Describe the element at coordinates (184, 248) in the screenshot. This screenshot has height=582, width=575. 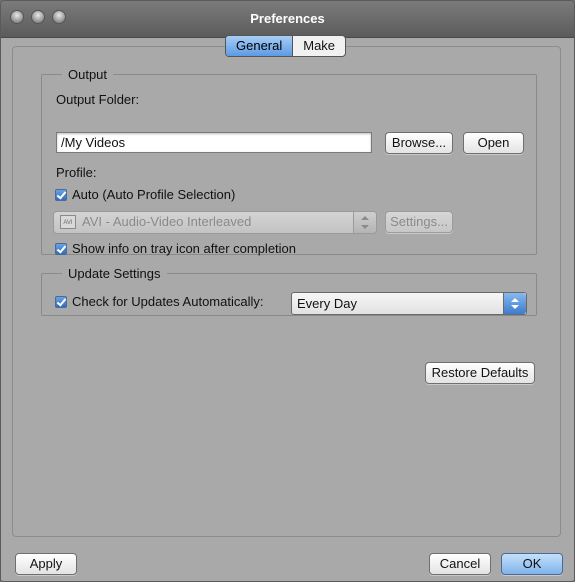
I see `tray-info-label: Show info on tray icon after completion` at that location.